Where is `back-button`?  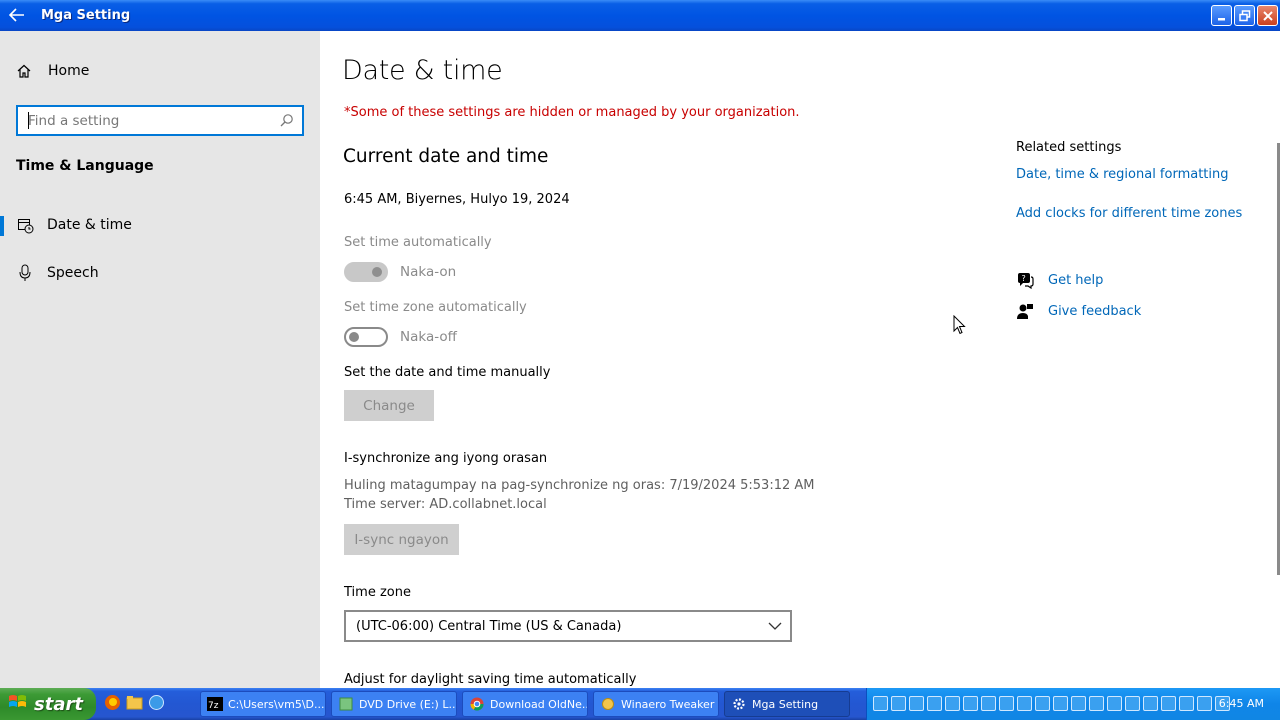
back-button is located at coordinates (17, 15).